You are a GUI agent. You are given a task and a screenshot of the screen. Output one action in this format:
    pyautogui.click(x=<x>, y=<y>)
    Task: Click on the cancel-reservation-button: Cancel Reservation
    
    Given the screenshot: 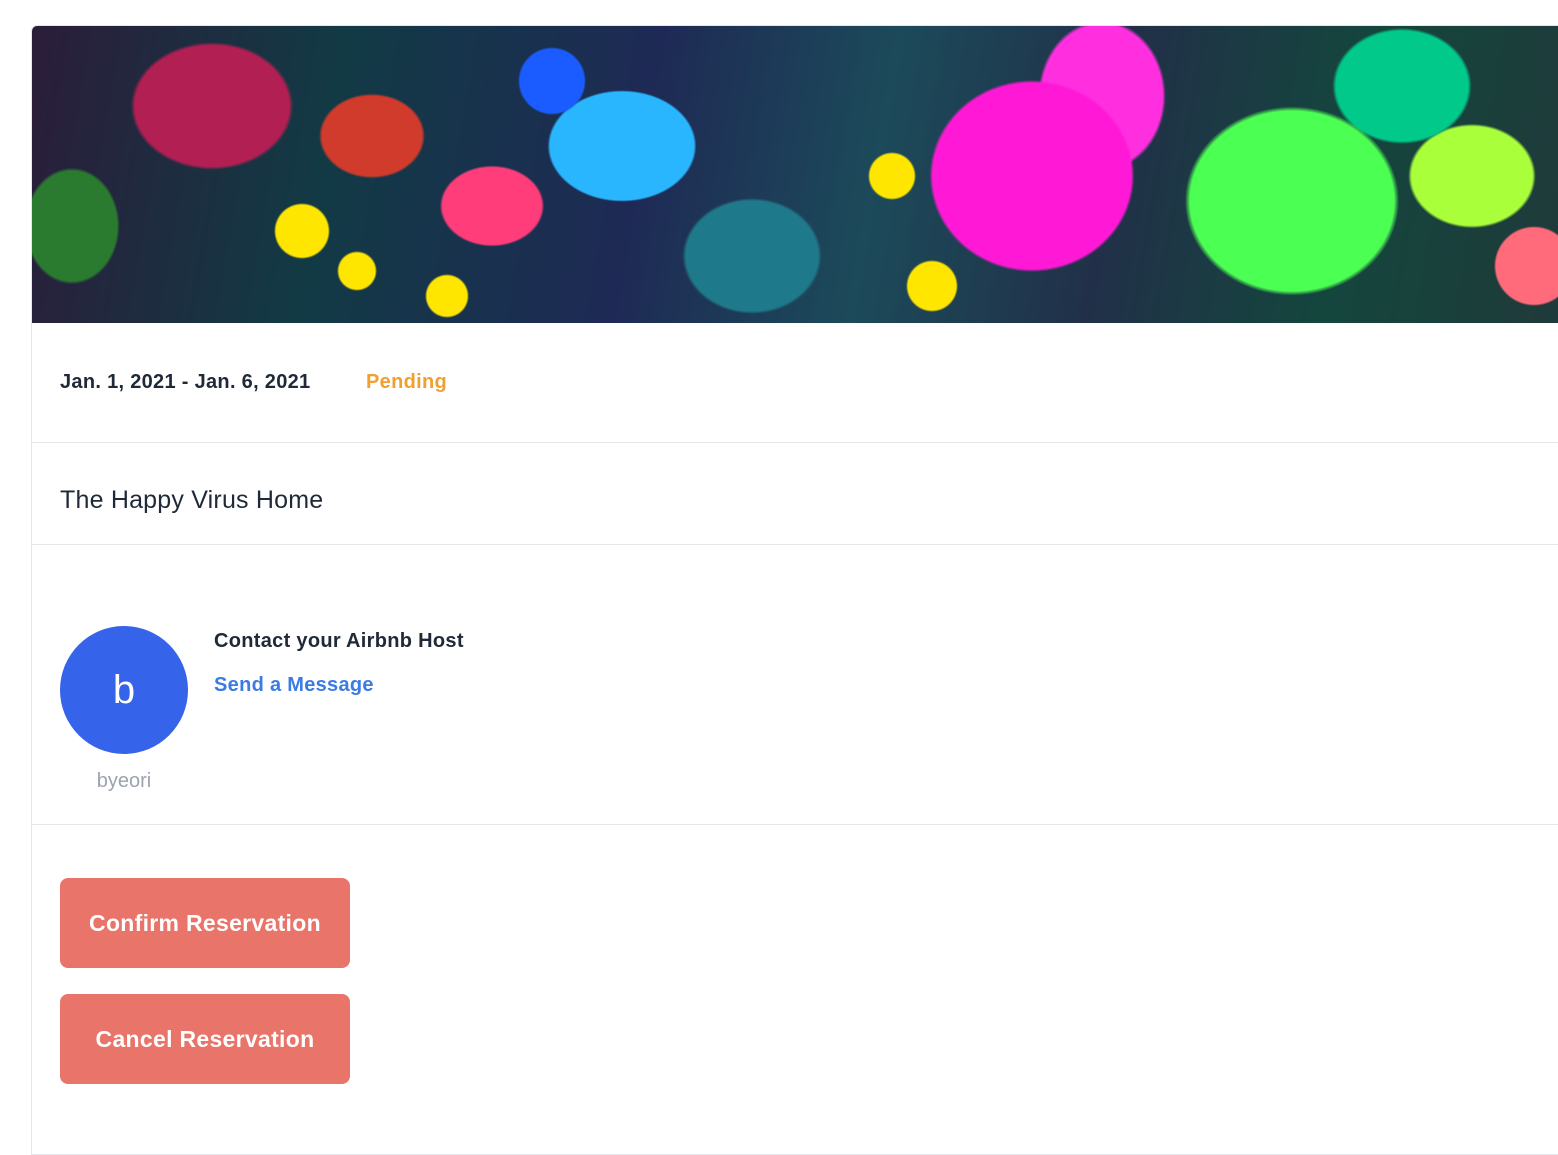 What is the action you would take?
    pyautogui.click(x=205, y=1039)
    